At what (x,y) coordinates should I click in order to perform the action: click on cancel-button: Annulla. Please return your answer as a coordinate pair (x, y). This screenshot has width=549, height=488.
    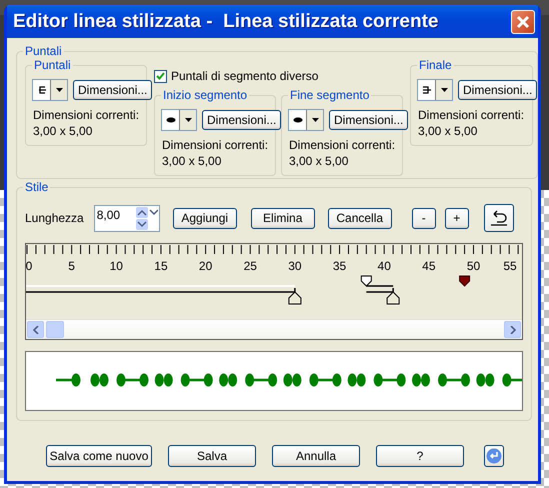
    Looking at the image, I should click on (316, 456).